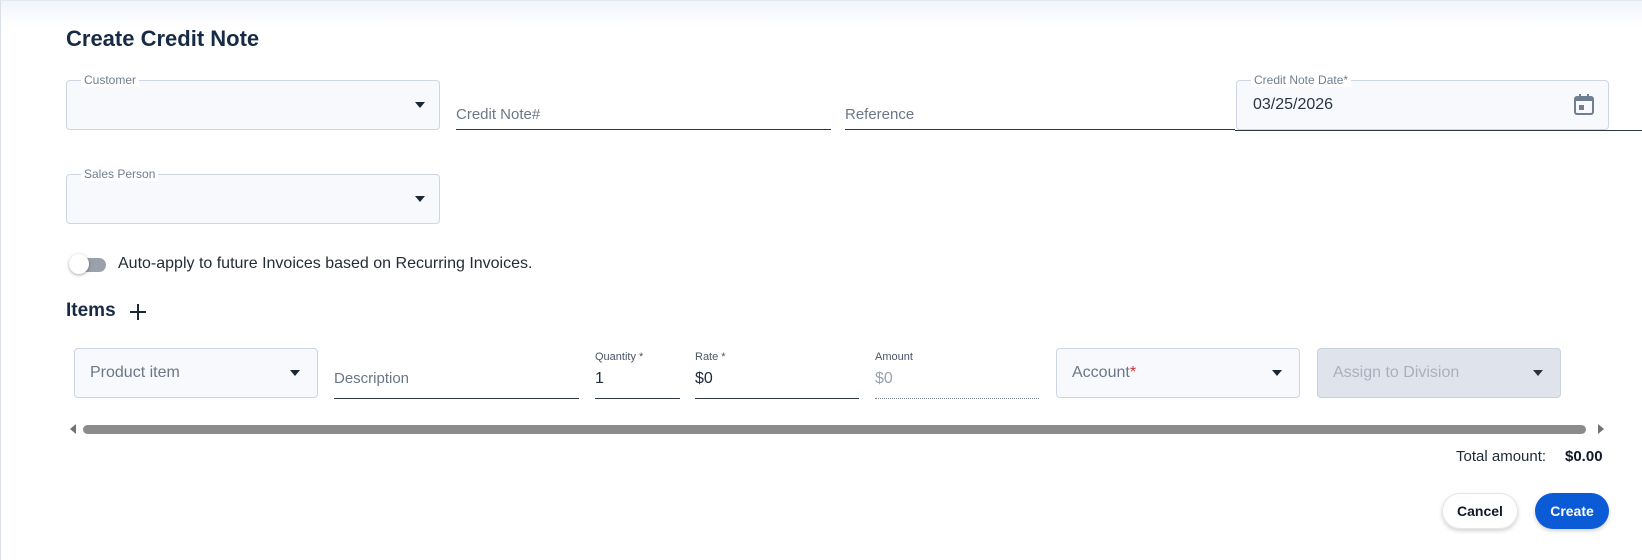  Describe the element at coordinates (1396, 372) in the screenshot. I see `division-placeholder: Assign to Division` at that location.